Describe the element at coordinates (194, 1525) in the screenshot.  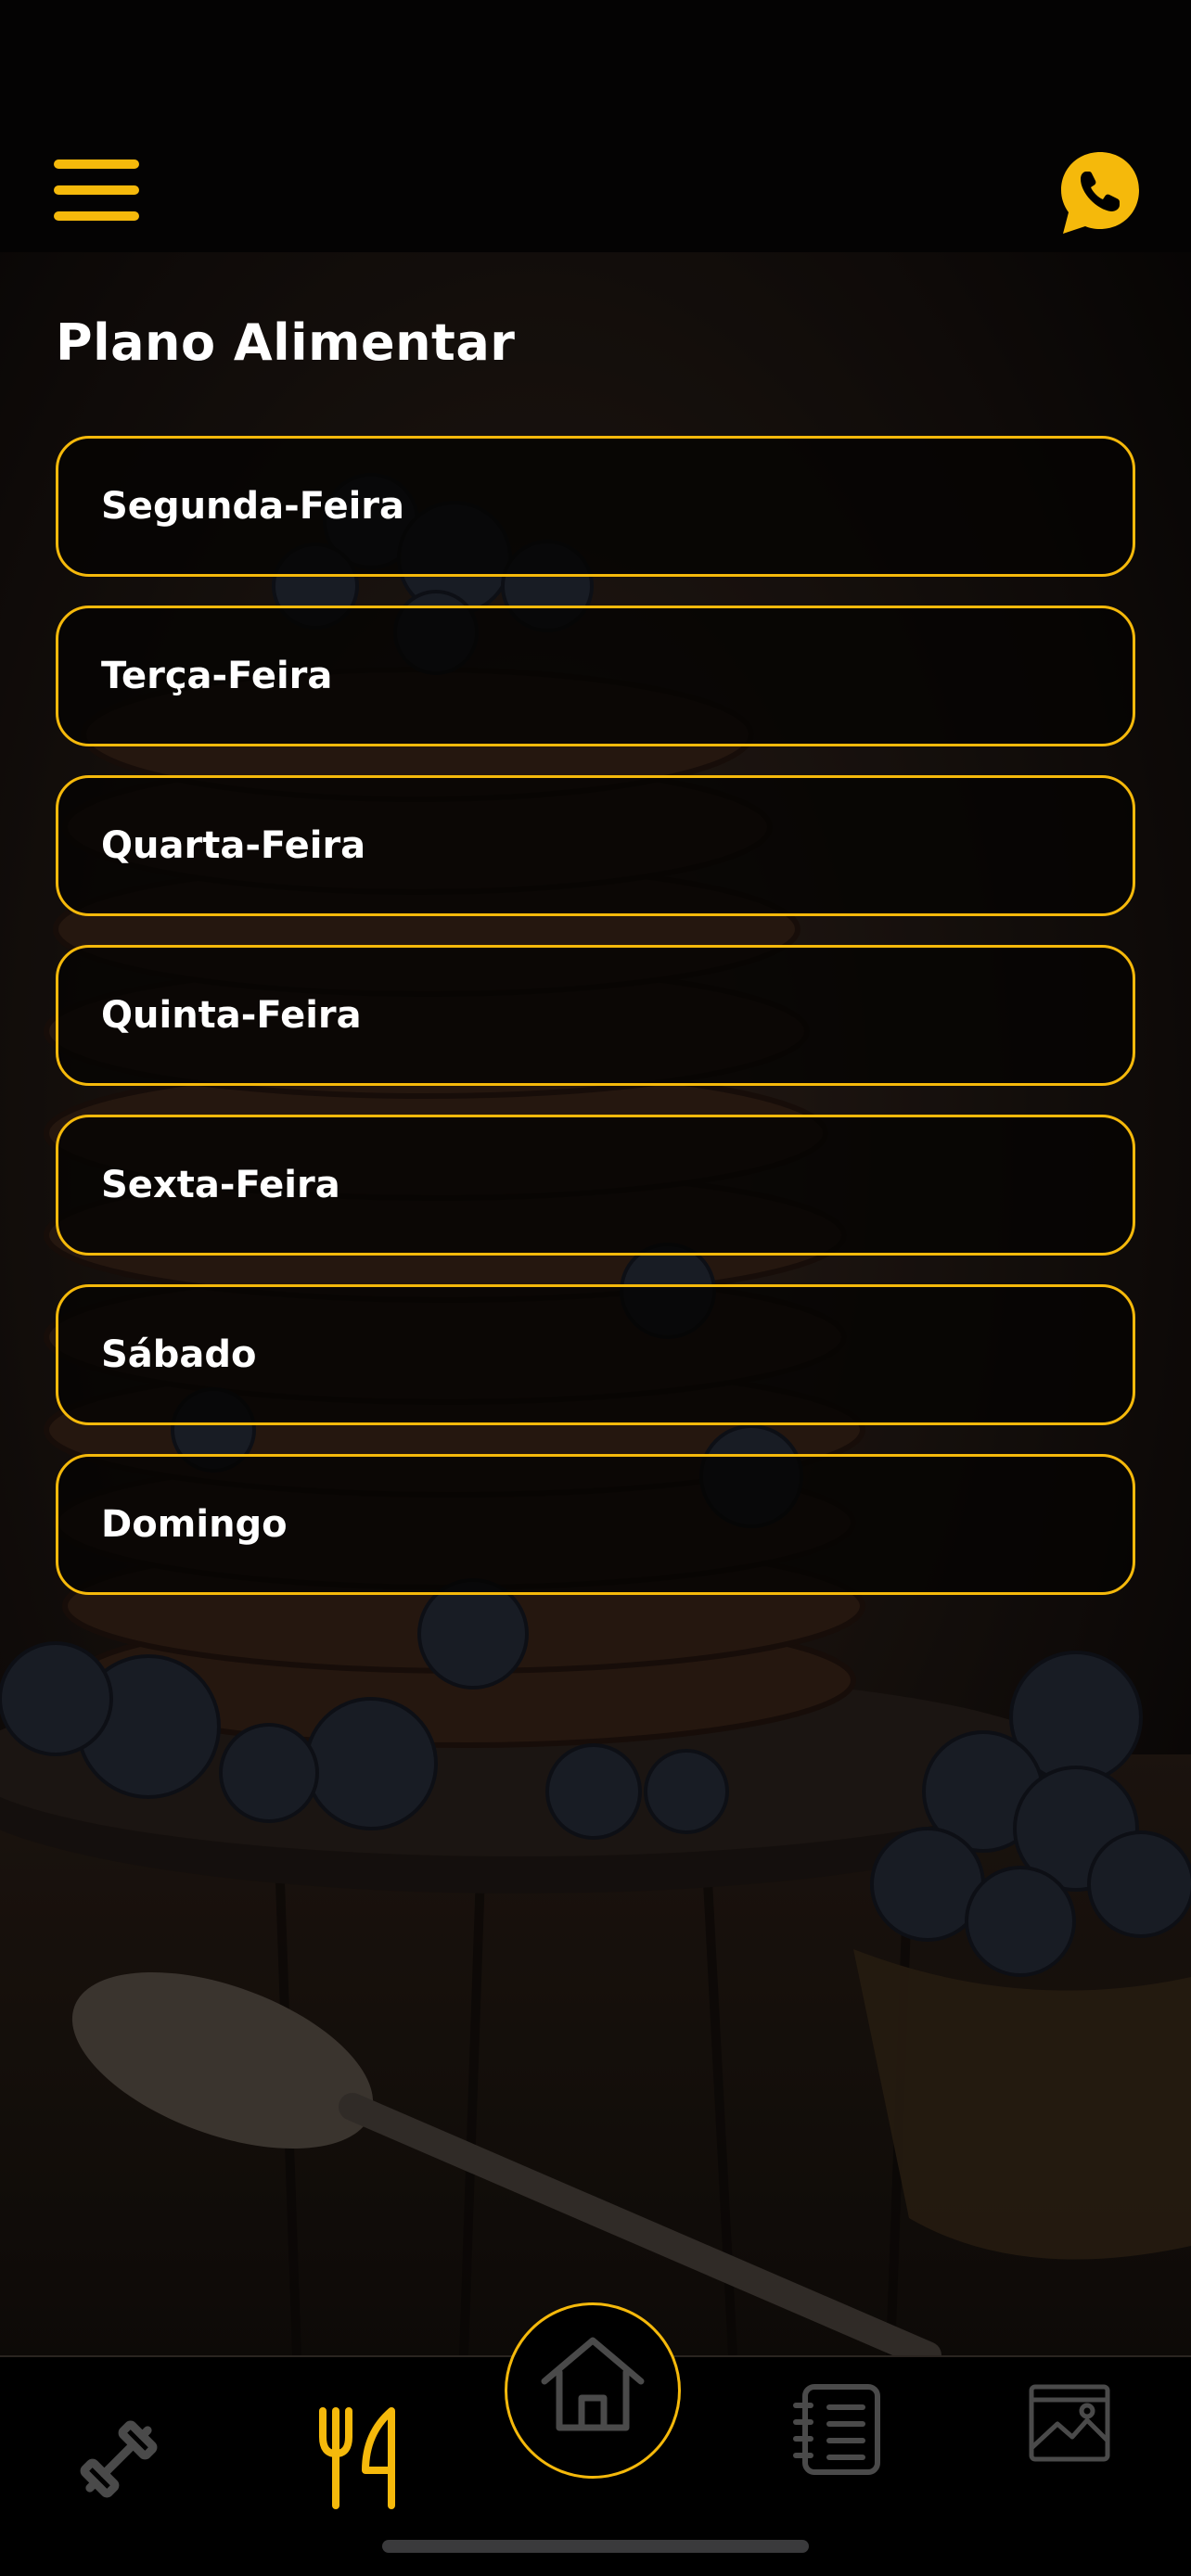
I see `day-label: Domingo` at that location.